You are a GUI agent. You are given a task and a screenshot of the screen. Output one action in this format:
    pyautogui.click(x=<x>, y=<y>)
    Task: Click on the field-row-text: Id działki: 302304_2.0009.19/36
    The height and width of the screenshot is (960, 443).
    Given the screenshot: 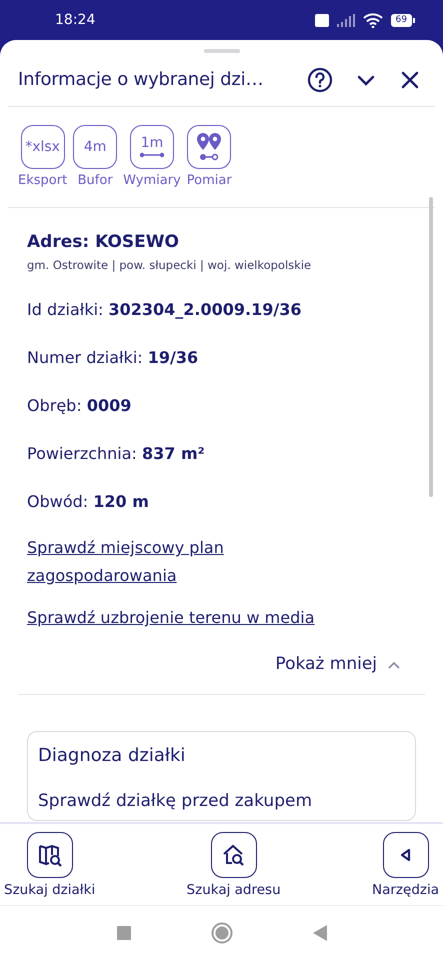 What is the action you would take?
    pyautogui.click(x=164, y=310)
    